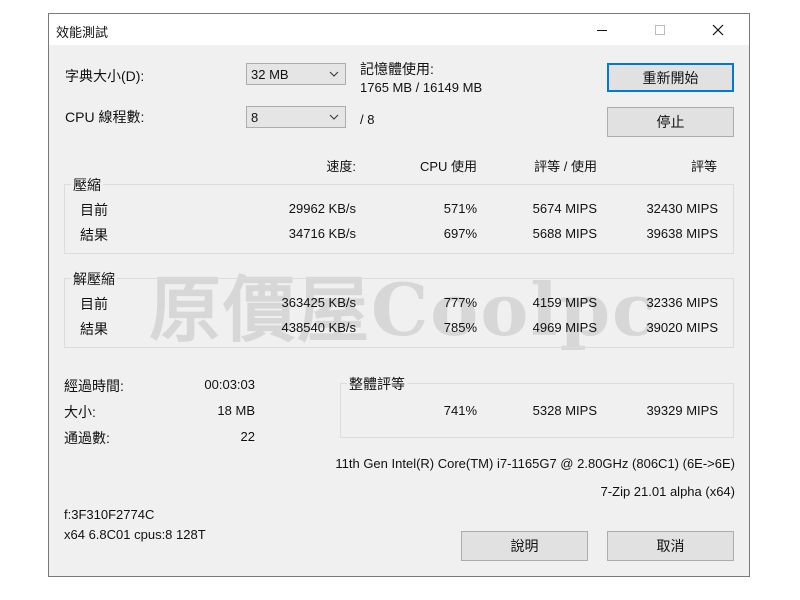 Image resolution: width=800 pixels, height=600 pixels. What do you see at coordinates (255, 117) in the screenshot?
I see `threads-value: 8` at bounding box center [255, 117].